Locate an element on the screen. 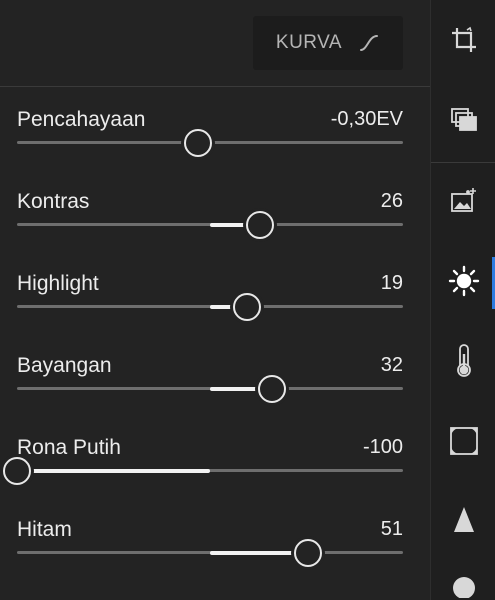 This screenshot has width=495, height=600. slider-label: Bayangan is located at coordinates (64, 365).